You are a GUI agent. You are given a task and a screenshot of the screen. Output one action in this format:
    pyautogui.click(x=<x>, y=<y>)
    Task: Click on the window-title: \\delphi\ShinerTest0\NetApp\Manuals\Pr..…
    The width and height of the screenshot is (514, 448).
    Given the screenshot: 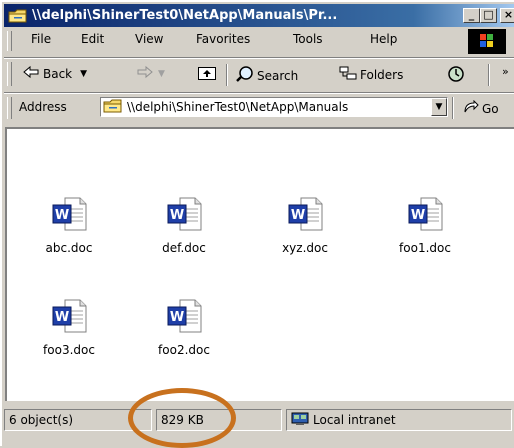 What is the action you would take?
    pyautogui.click(x=185, y=15)
    